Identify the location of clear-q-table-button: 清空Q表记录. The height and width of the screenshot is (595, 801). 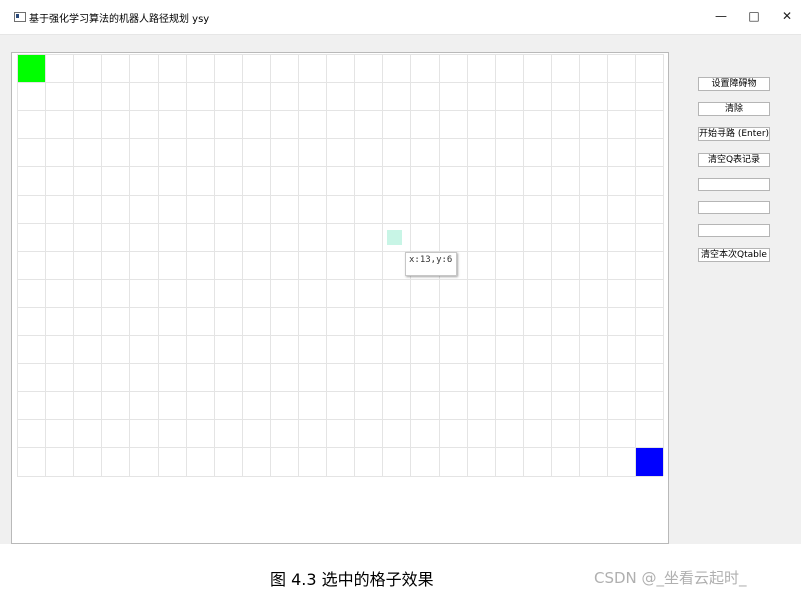
(734, 160).